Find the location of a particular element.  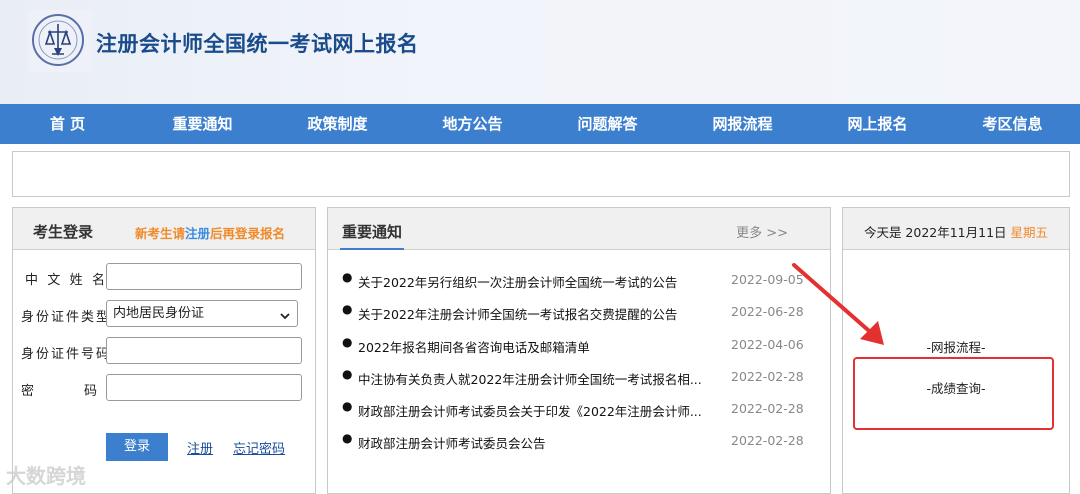

forgot-password-link: 忘记密码 is located at coordinates (259, 447).